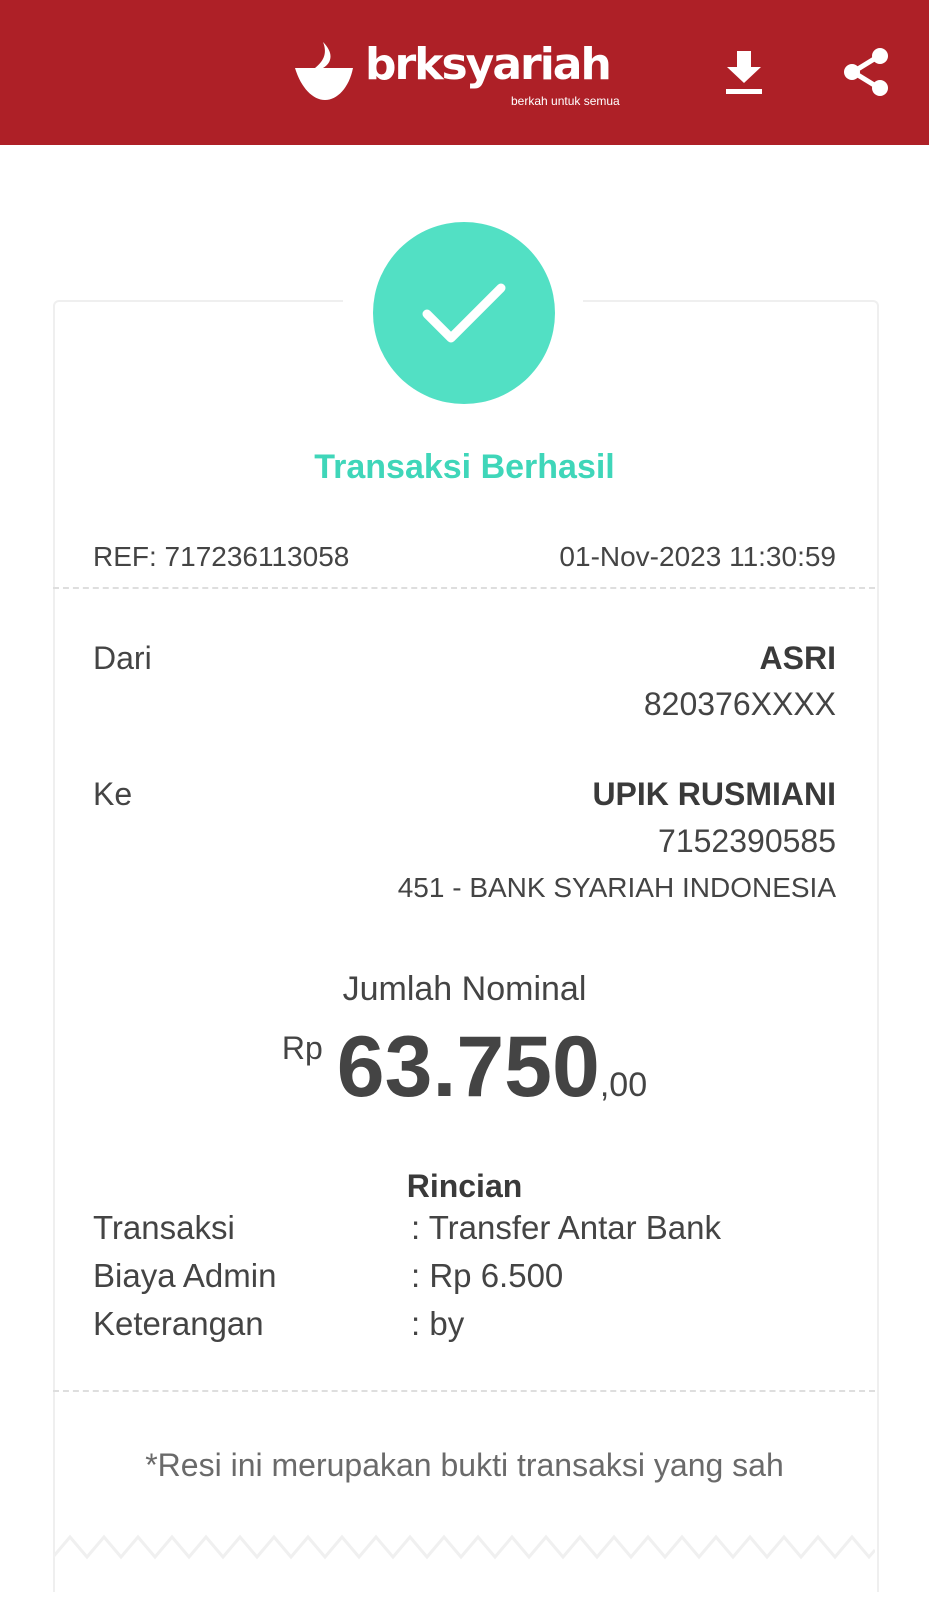 The width and height of the screenshot is (929, 1600). Describe the element at coordinates (438, 1323) in the screenshot. I see `detail-value: : by` at that location.